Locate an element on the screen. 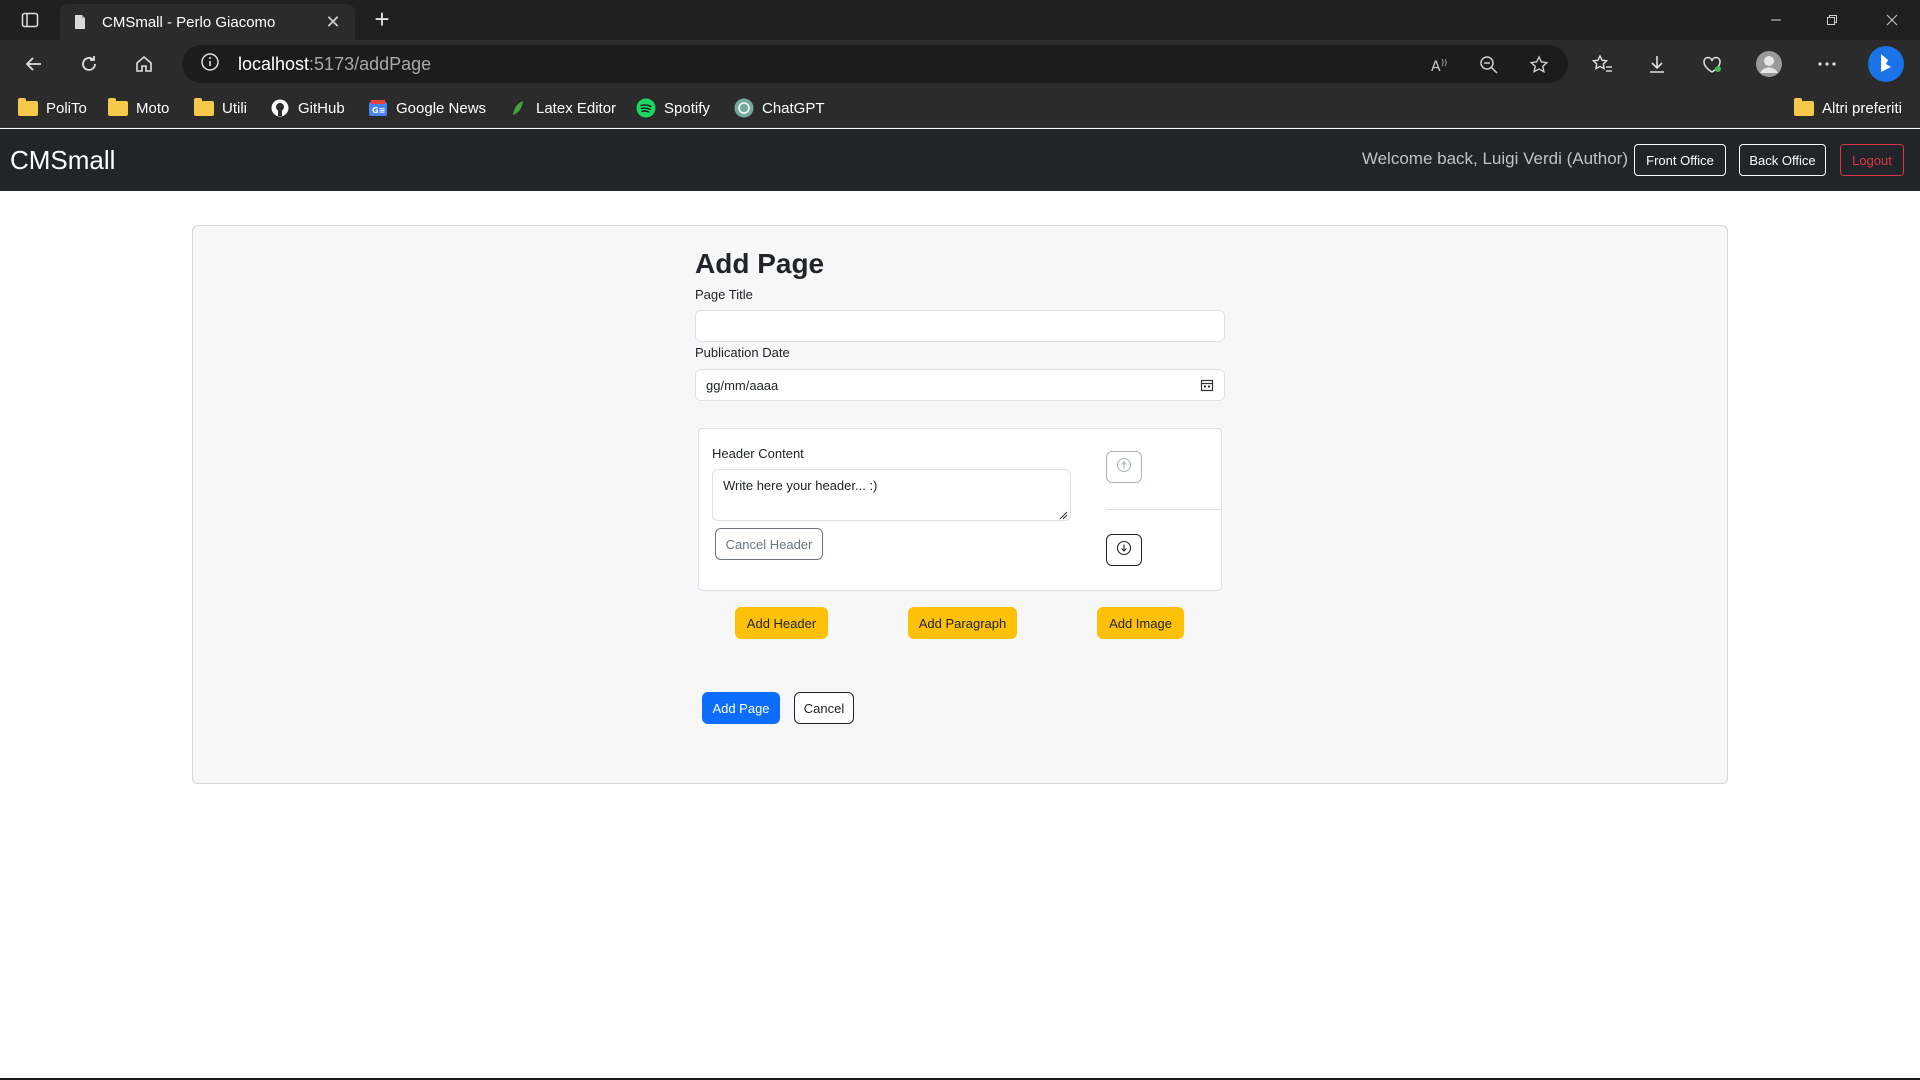 The image size is (1920, 1080). page-title: Add Page is located at coordinates (760, 263).